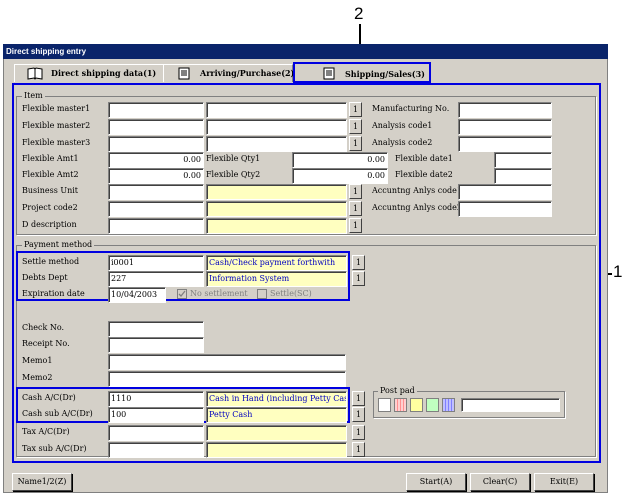 The width and height of the screenshot is (629, 496). Describe the element at coordinates (156, 329) in the screenshot. I see `check-no-input` at that location.